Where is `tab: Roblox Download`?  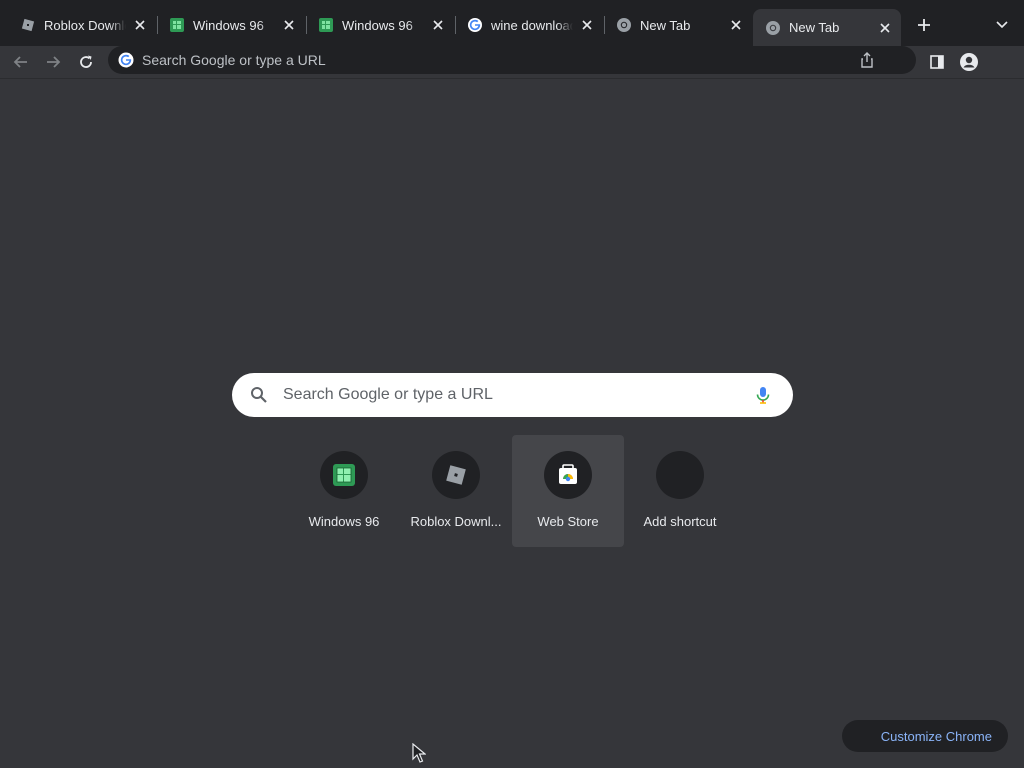 tab: Roblox Download is located at coordinates (82, 25).